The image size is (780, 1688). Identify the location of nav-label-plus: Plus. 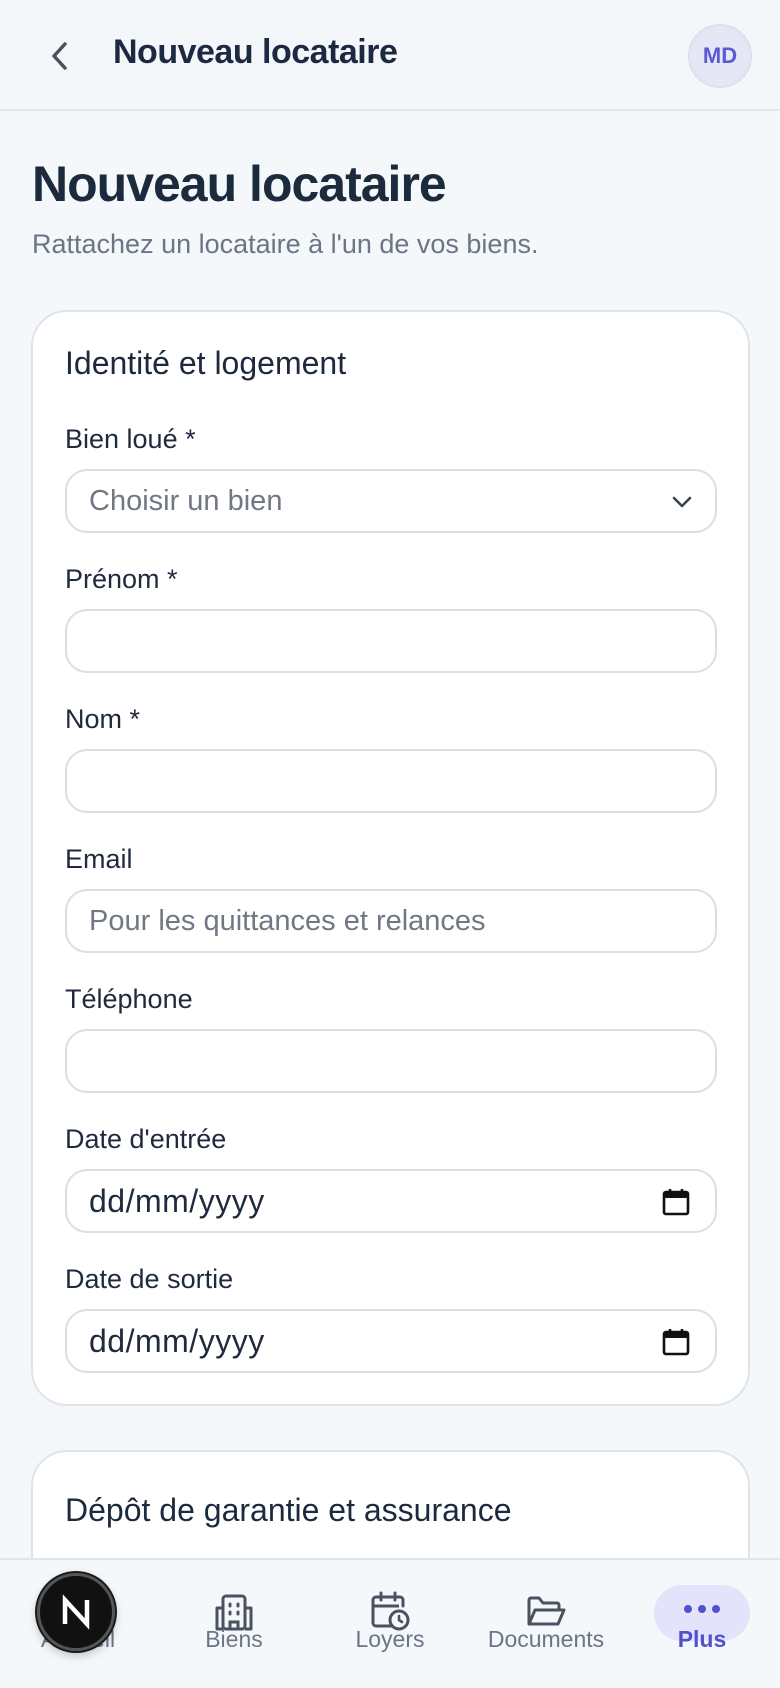
(702, 1639).